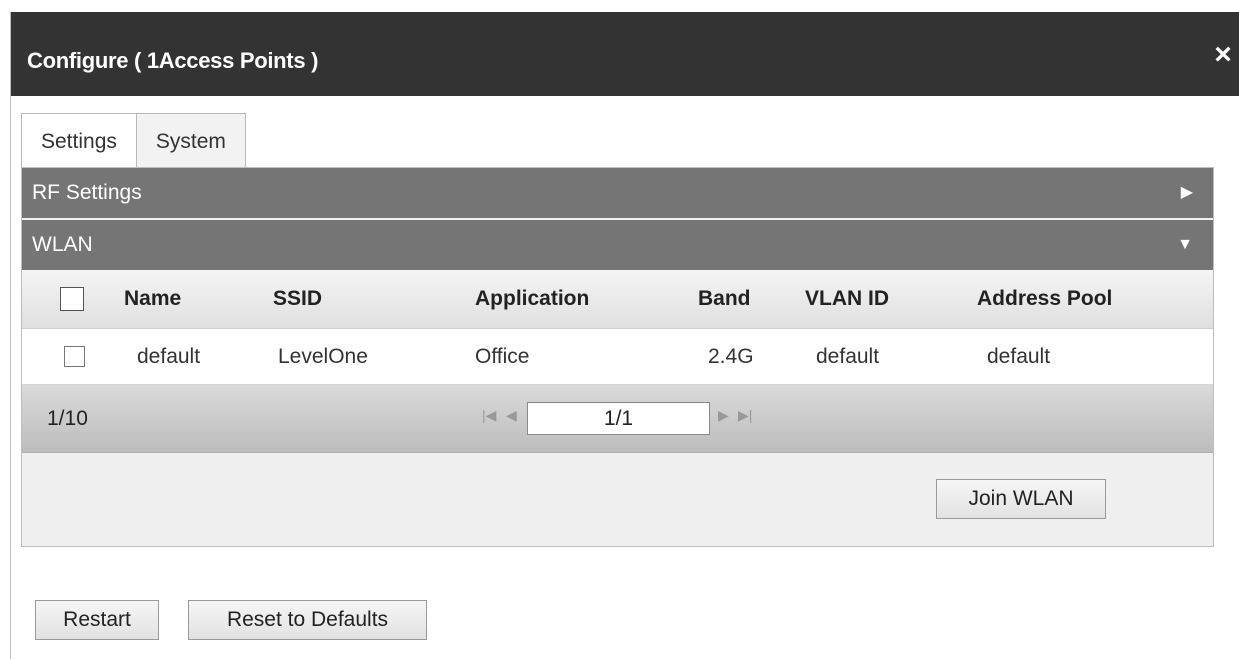 The width and height of the screenshot is (1239, 659). I want to click on tab-bar: Settings System, so click(133, 140).